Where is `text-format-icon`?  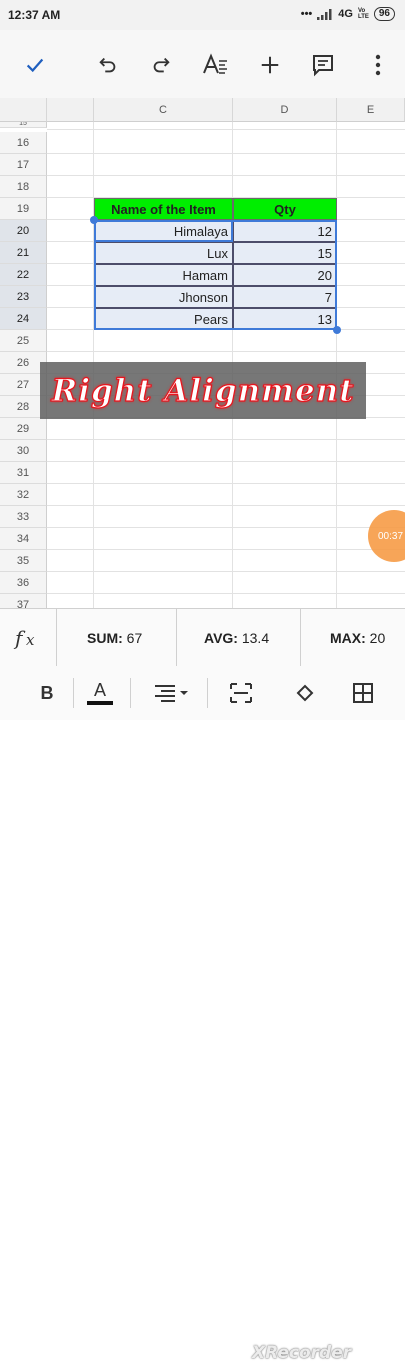
text-format-icon is located at coordinates (215, 65).